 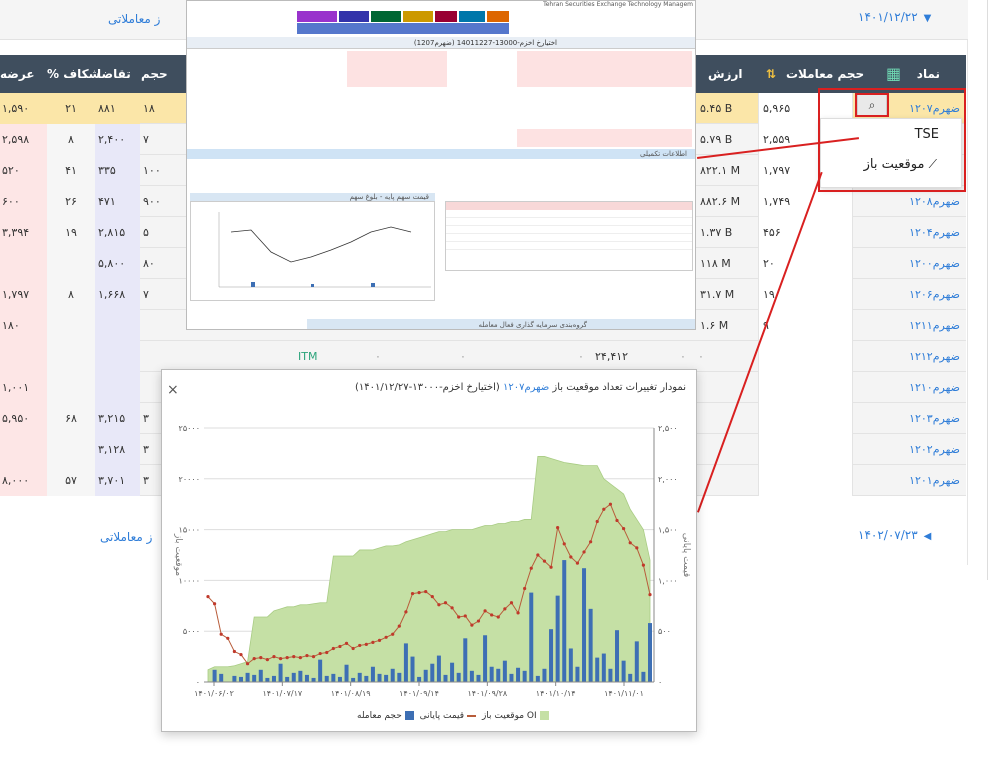 I want to click on legend-oi: OI موقعیت باز, so click(x=509, y=716).